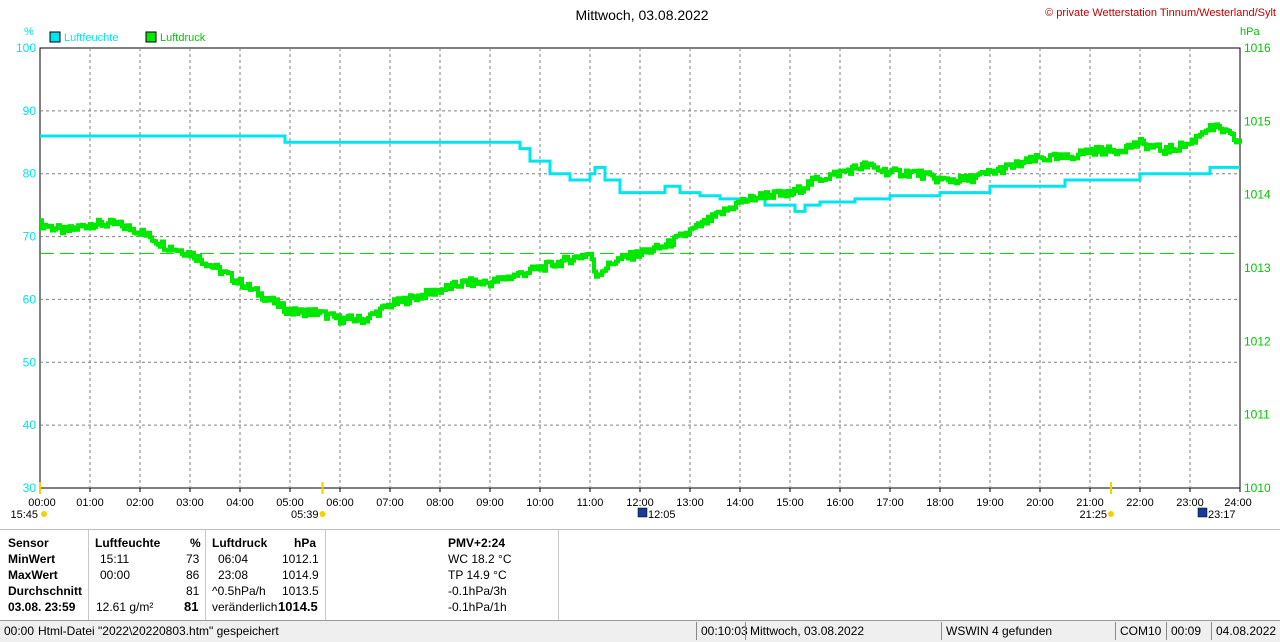  Describe the element at coordinates (190, 503) in the screenshot. I see `x-tick-label: 03:00` at that location.